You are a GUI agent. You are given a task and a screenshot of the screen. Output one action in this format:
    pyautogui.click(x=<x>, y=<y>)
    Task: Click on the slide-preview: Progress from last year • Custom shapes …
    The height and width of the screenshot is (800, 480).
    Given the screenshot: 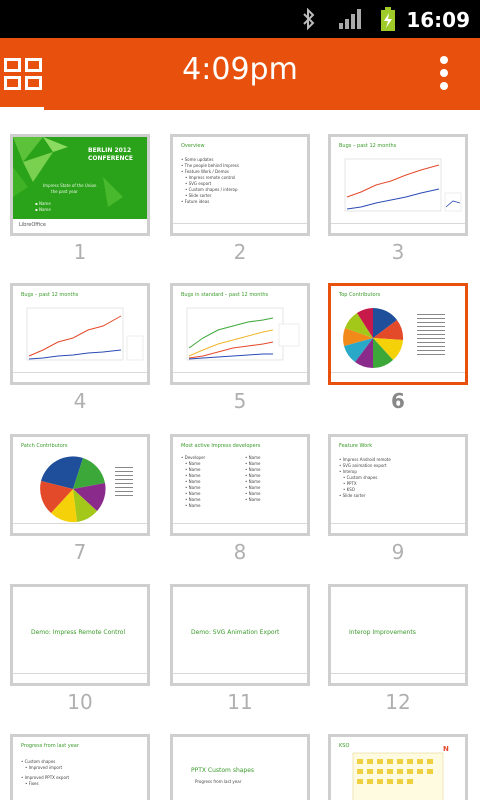 What is the action you would take?
    pyautogui.click(x=80, y=767)
    